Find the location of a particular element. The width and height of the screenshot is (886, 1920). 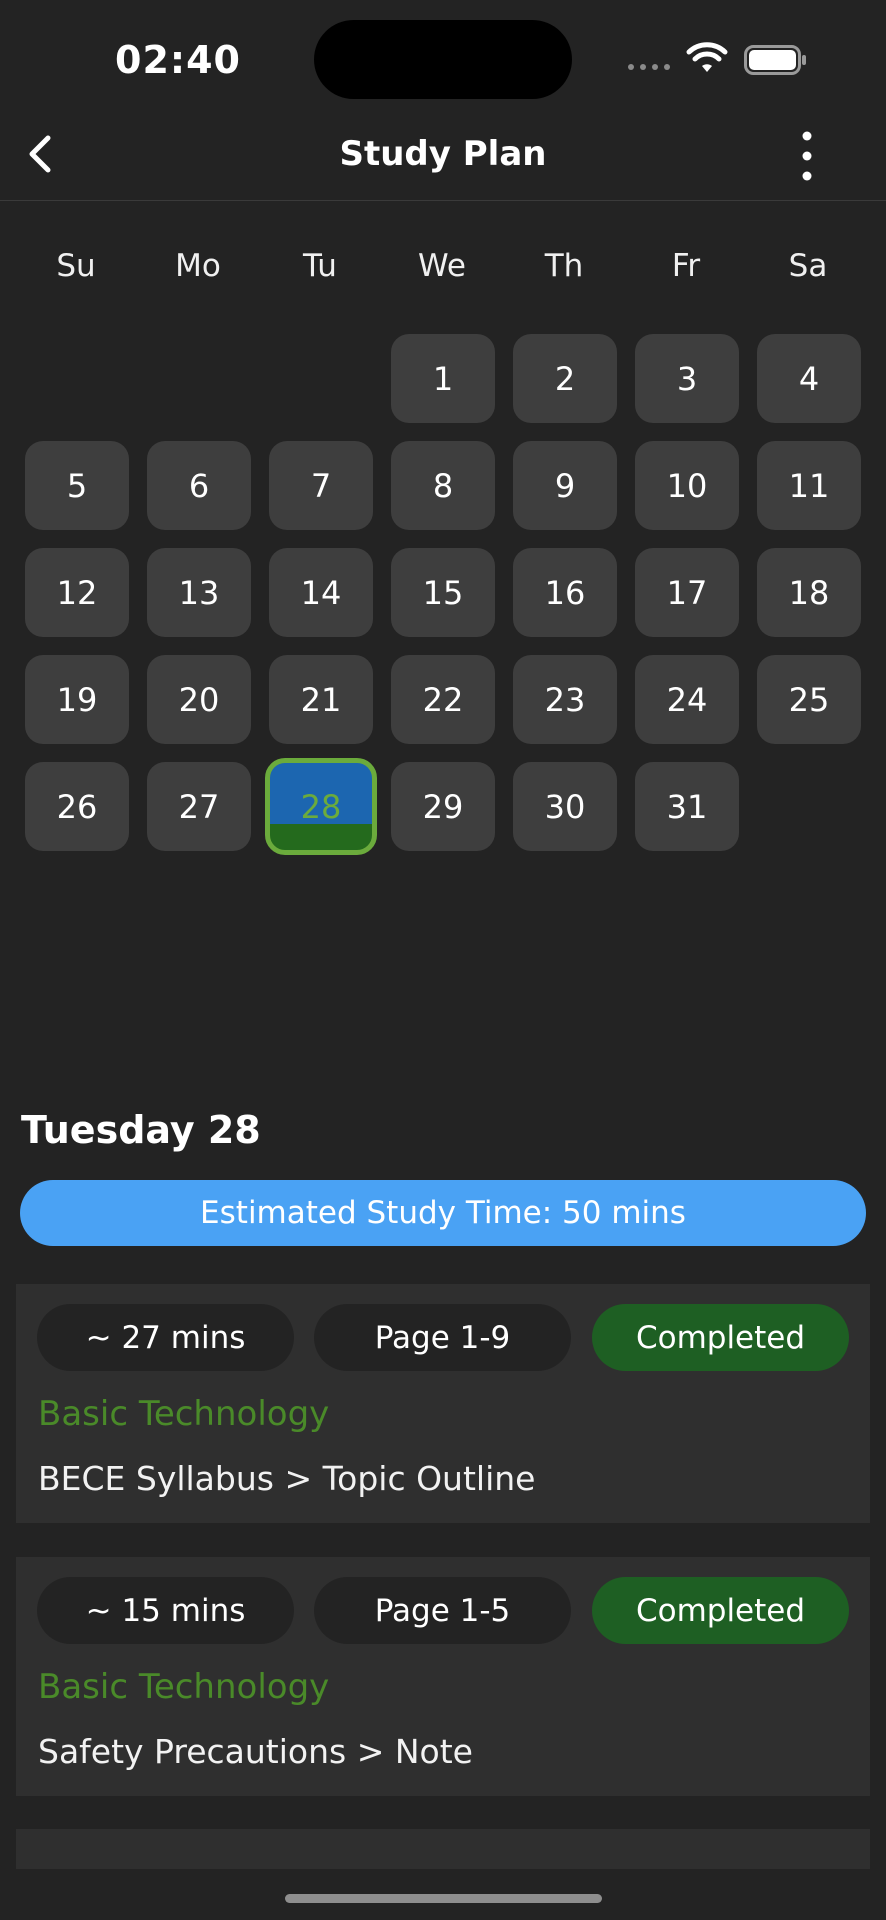

weekday-label: Th is located at coordinates (564, 266).